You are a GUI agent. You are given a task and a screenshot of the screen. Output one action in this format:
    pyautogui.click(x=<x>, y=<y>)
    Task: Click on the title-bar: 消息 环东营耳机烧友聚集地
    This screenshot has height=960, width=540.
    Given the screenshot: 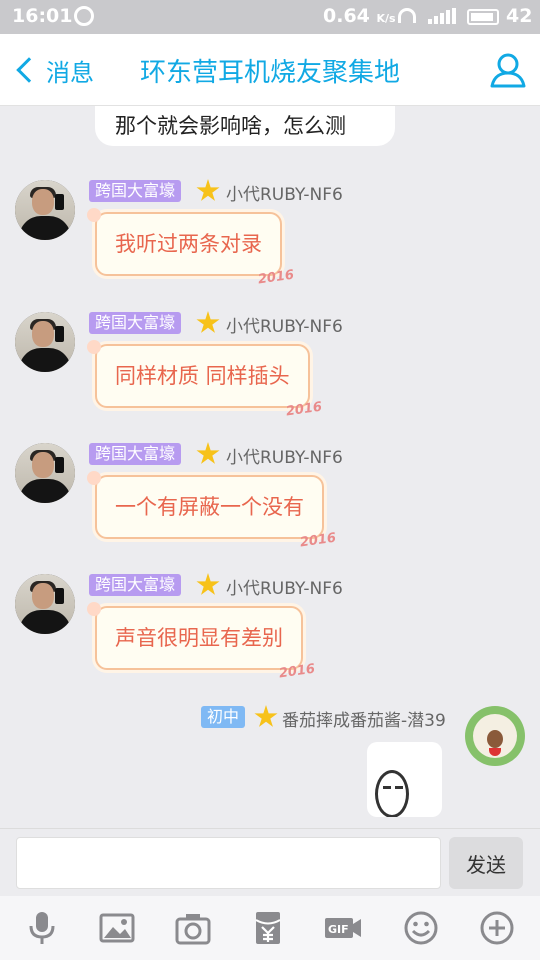 What is the action you would take?
    pyautogui.click(x=270, y=70)
    